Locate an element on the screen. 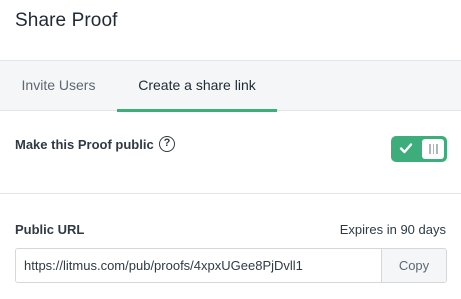  dialog-title: Share Proof is located at coordinates (66, 20).